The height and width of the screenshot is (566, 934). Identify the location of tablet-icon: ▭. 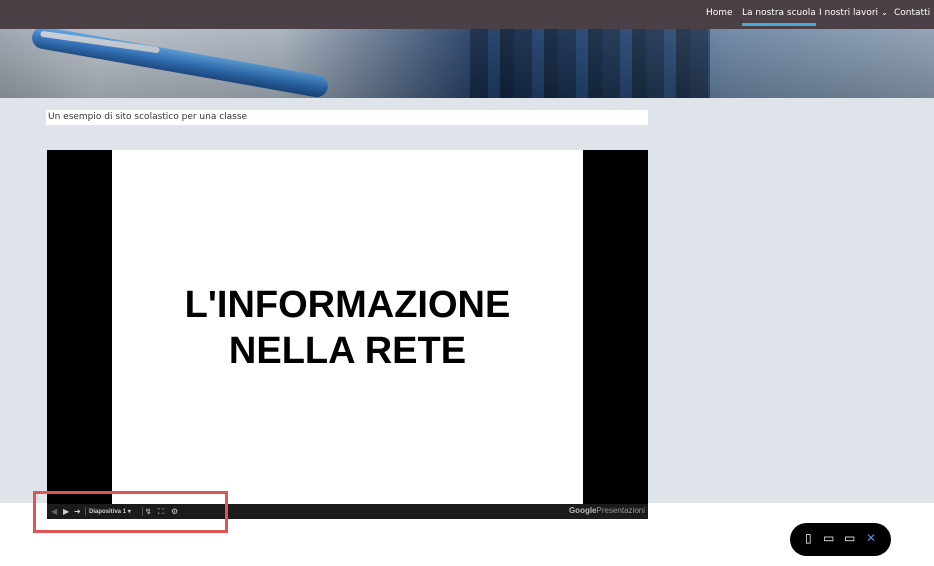
(828, 538).